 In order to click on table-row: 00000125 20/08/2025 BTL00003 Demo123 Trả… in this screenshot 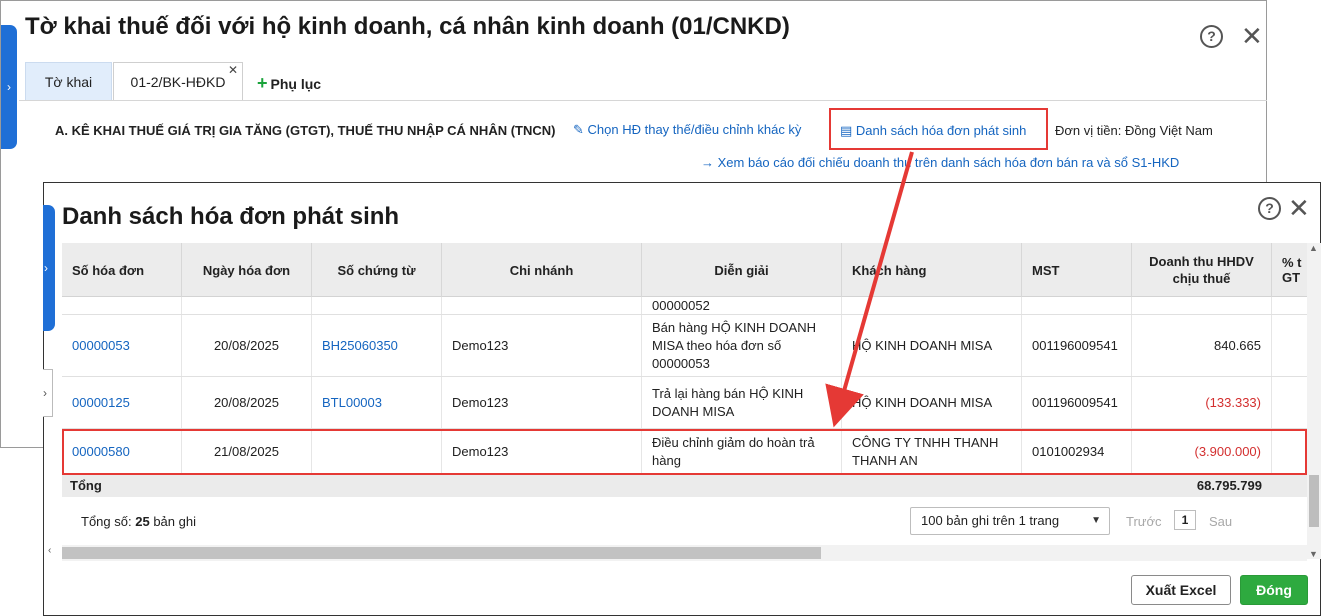, I will do `click(684, 403)`.